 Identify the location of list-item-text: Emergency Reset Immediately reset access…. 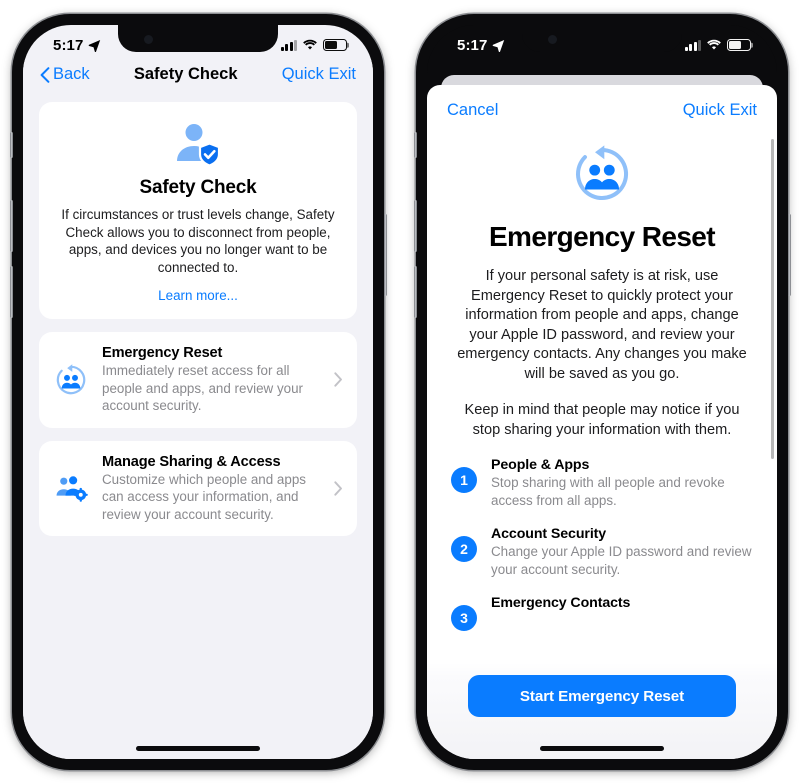
(210, 380).